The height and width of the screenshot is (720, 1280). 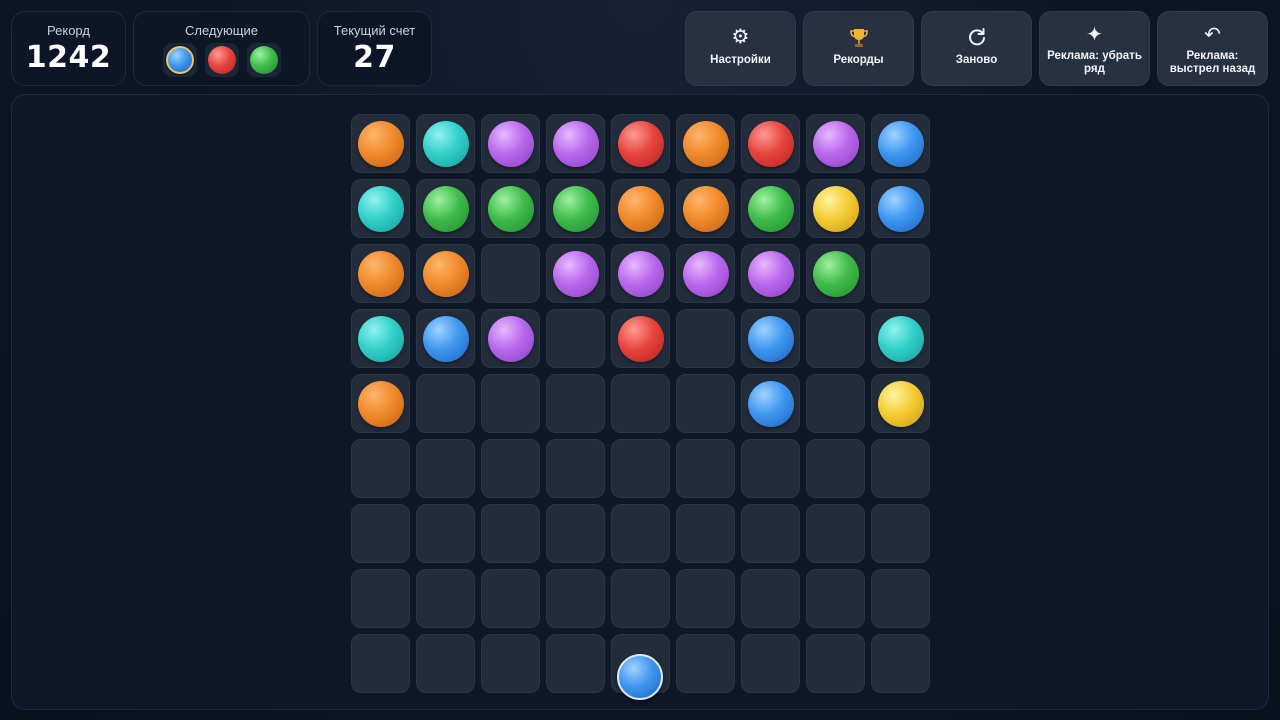 I want to click on settings-button: ⚙ Настройки, so click(x=740, y=48).